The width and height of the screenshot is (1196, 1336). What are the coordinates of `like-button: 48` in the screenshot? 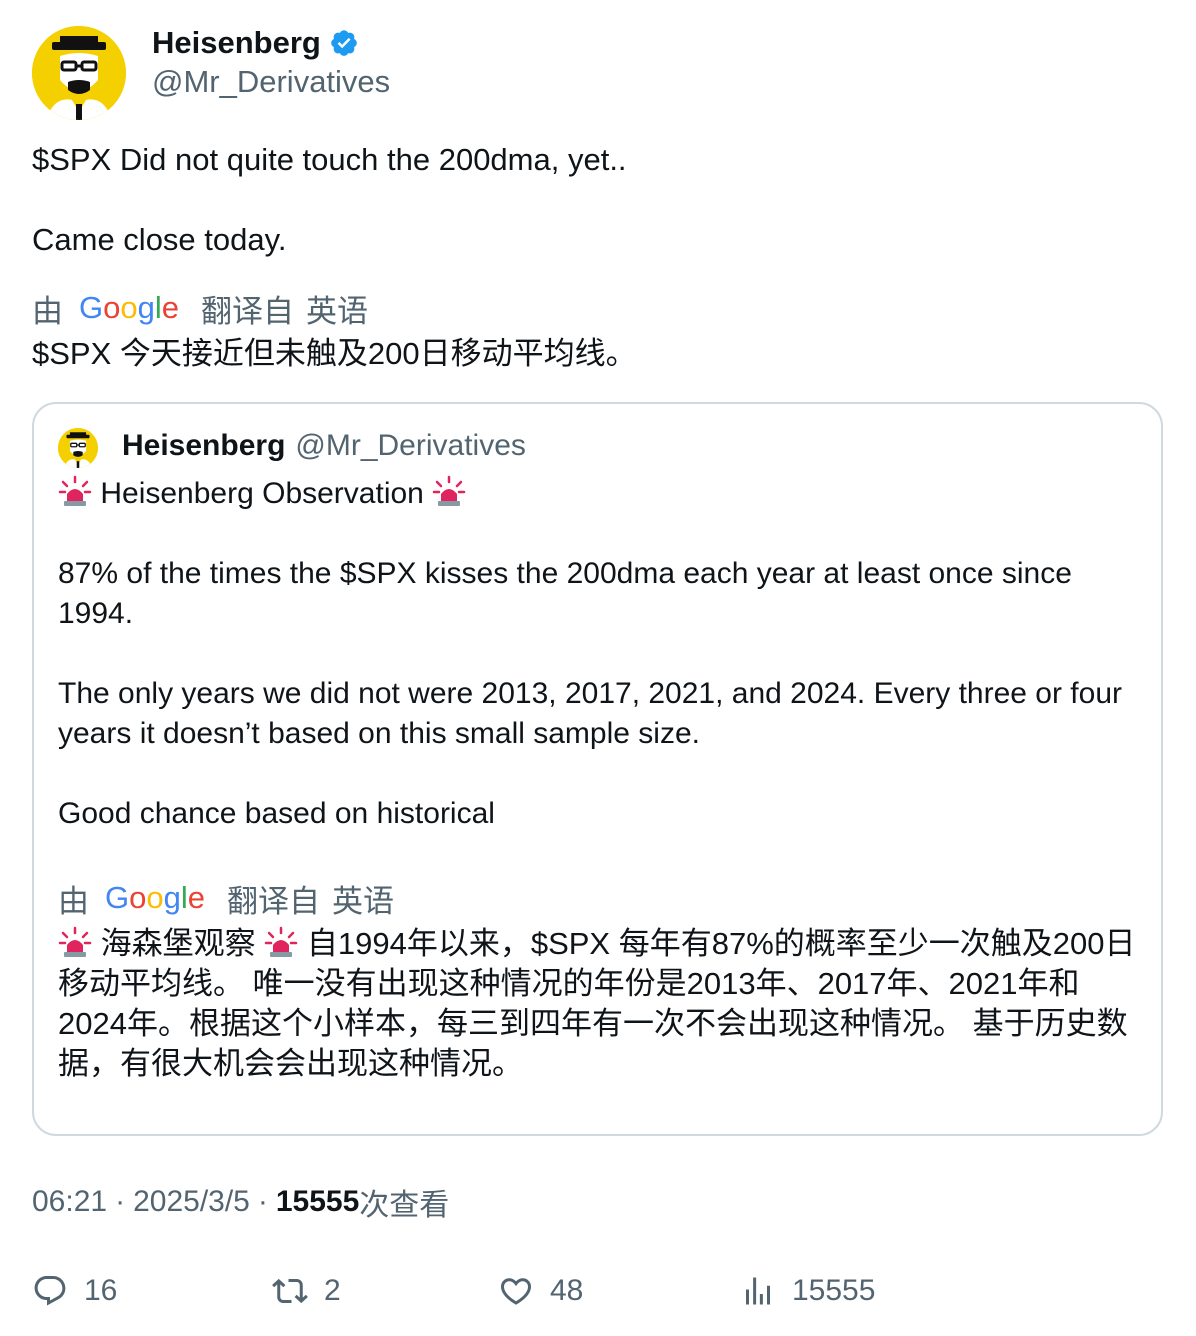 It's located at (540, 1291).